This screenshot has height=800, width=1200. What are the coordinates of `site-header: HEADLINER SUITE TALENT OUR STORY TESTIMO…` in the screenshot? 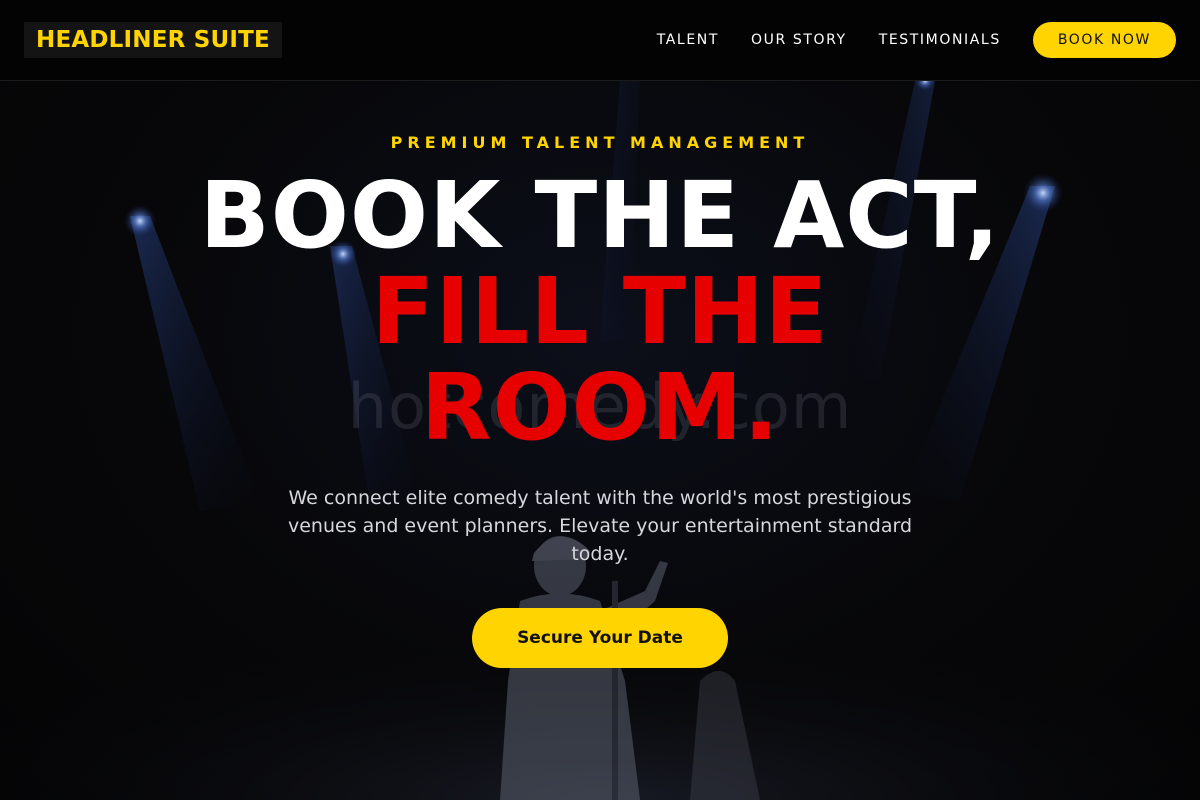 It's located at (600, 40).